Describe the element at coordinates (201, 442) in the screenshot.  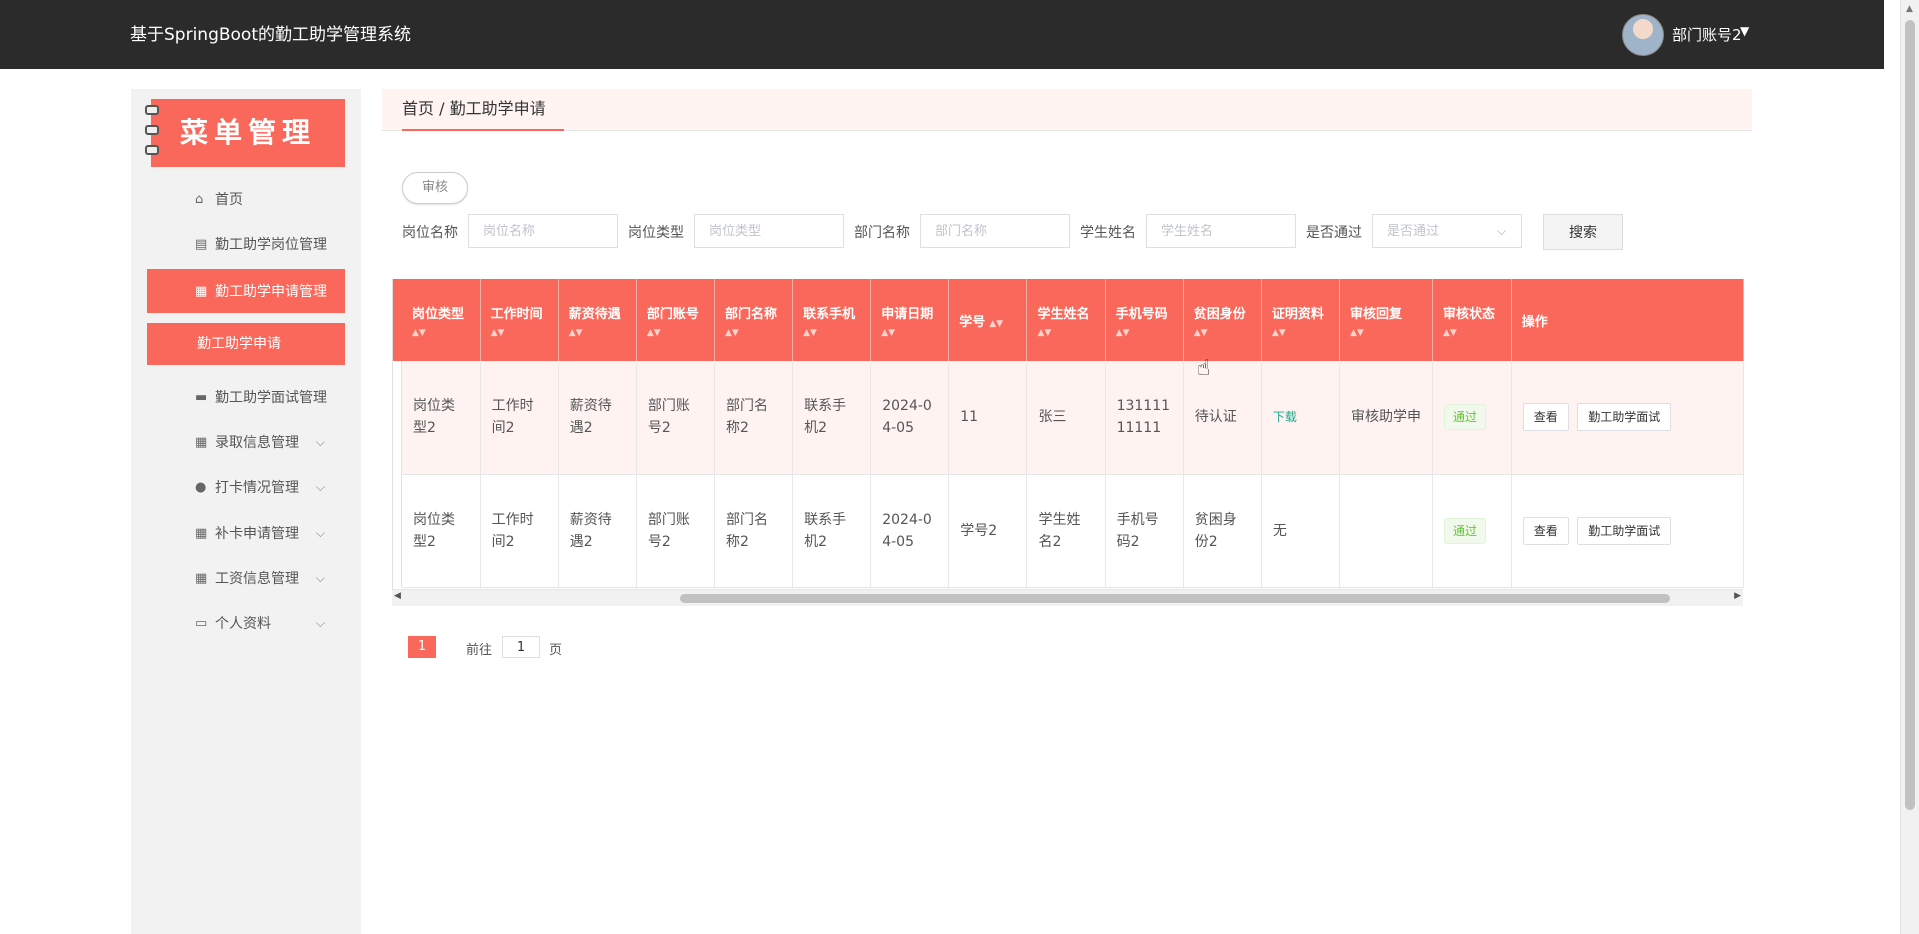
I see `grid-icon: ▦` at that location.